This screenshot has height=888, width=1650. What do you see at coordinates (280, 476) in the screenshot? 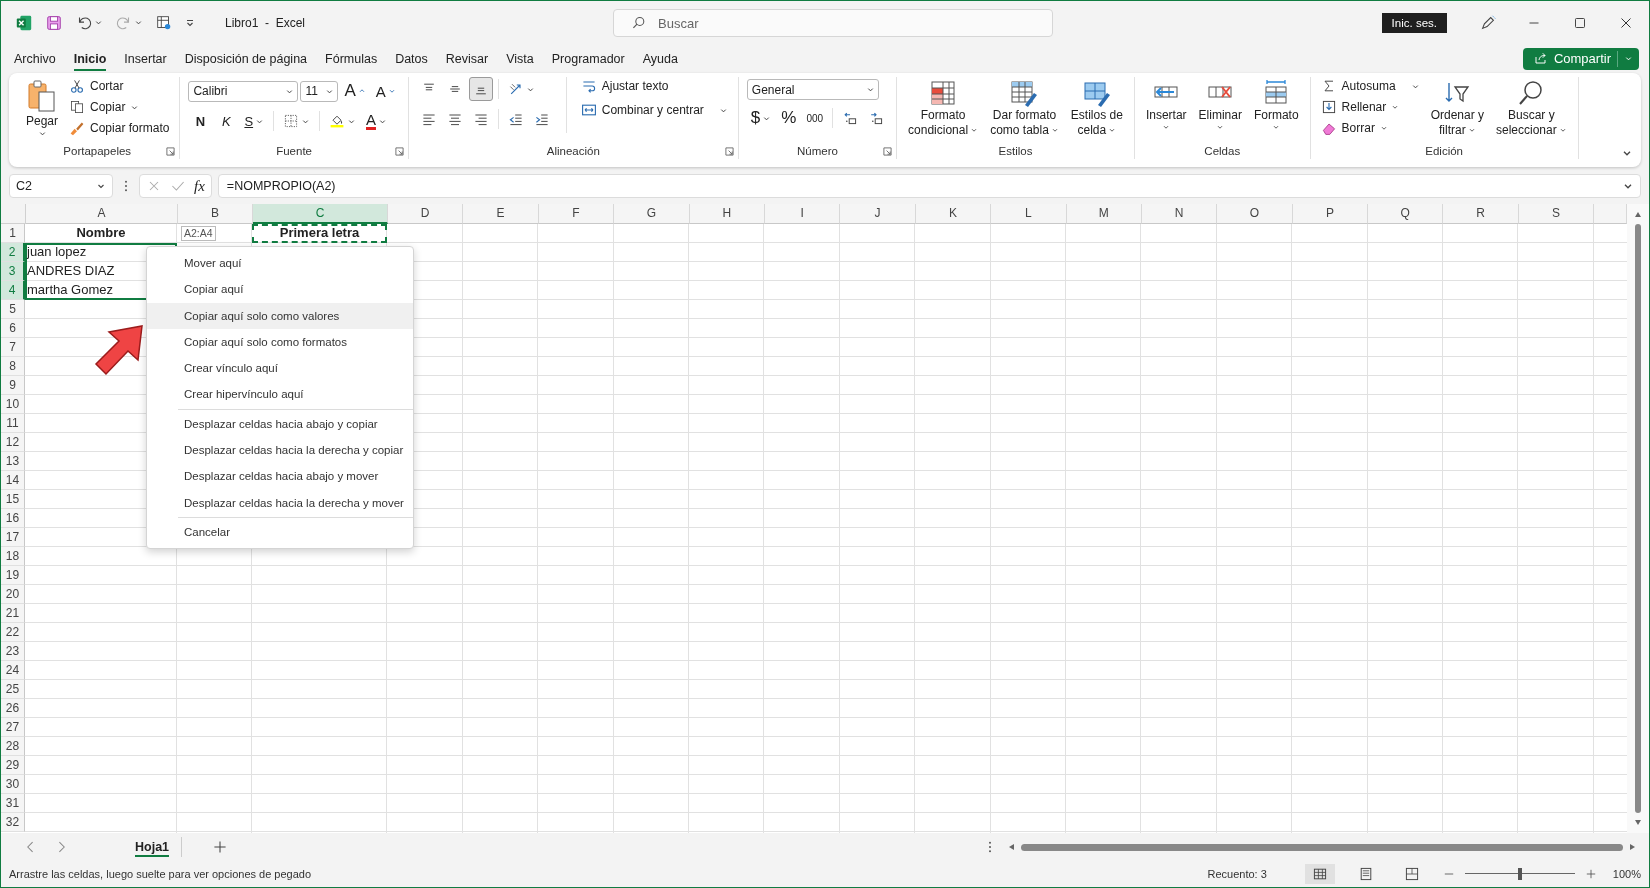
I see `menu-item: Desplazar celdas hacia abajo y mover` at bounding box center [280, 476].